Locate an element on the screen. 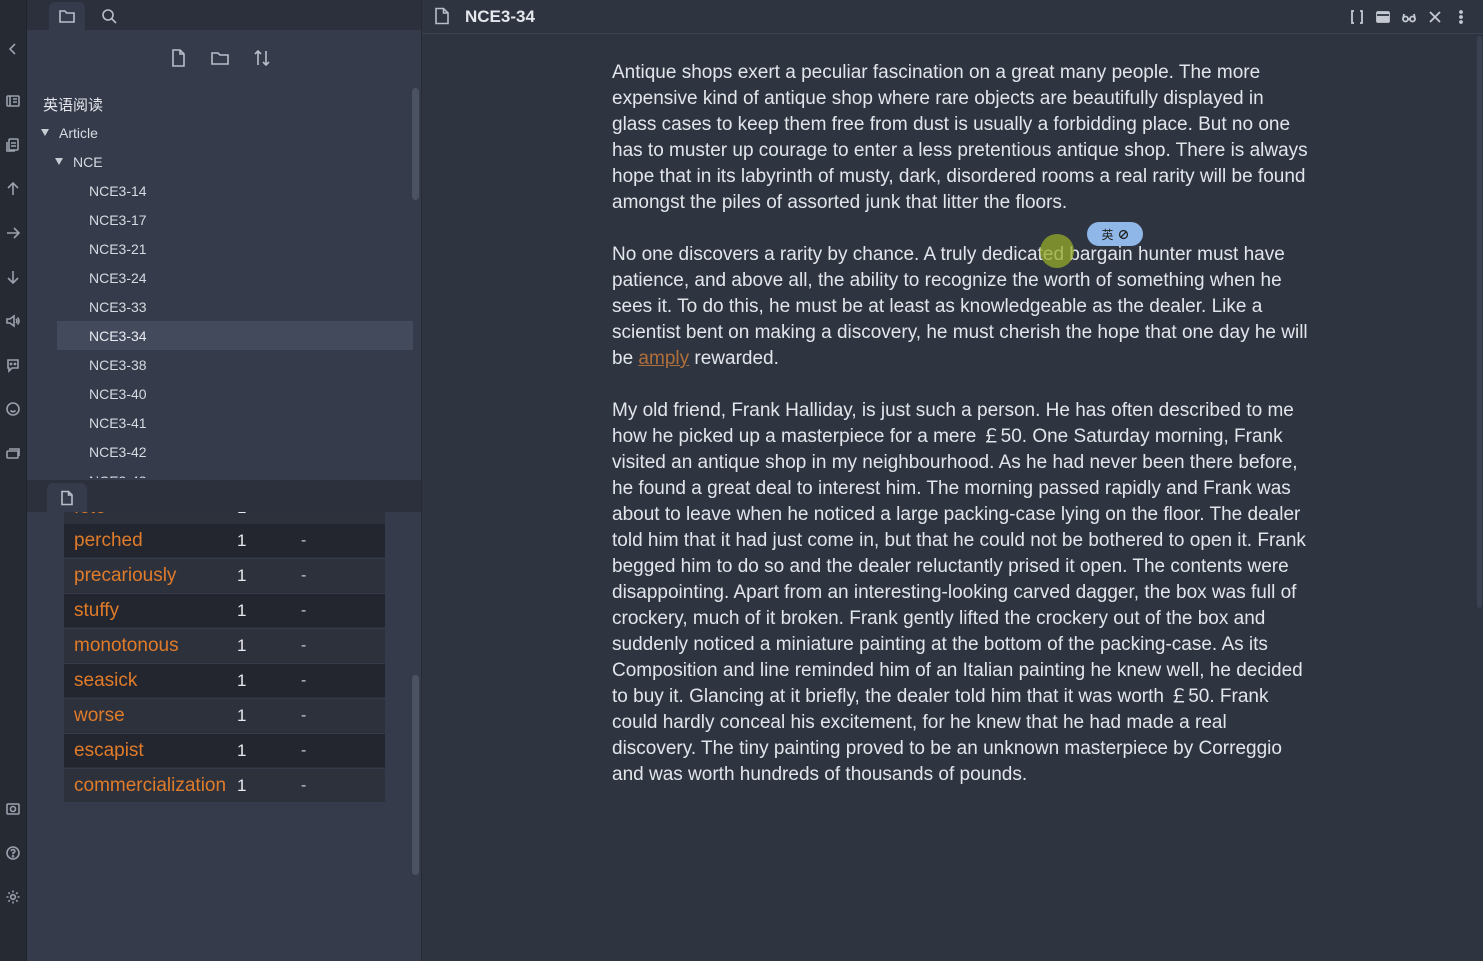  header-actions is located at coordinates (1409, 17).